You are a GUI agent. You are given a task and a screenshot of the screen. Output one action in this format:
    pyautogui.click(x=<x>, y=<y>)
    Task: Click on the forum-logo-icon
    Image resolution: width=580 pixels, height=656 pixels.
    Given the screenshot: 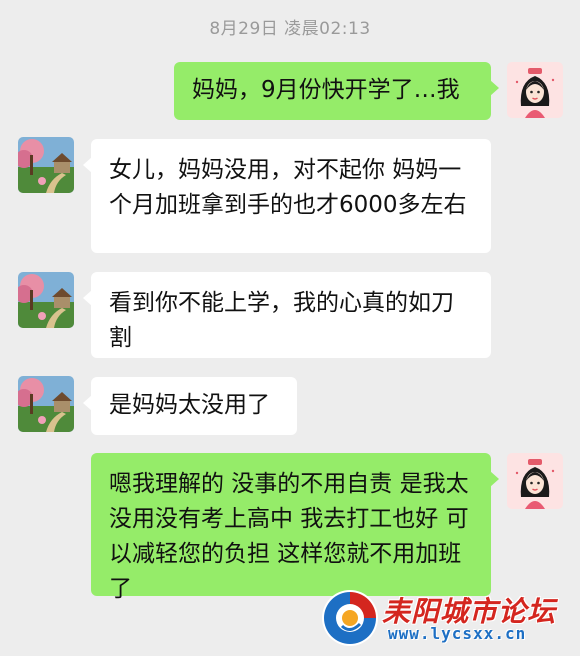 What is the action you would take?
    pyautogui.click(x=350, y=618)
    